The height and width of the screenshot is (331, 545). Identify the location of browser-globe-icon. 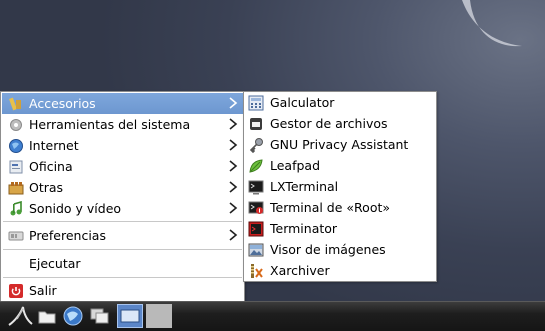
(73, 316).